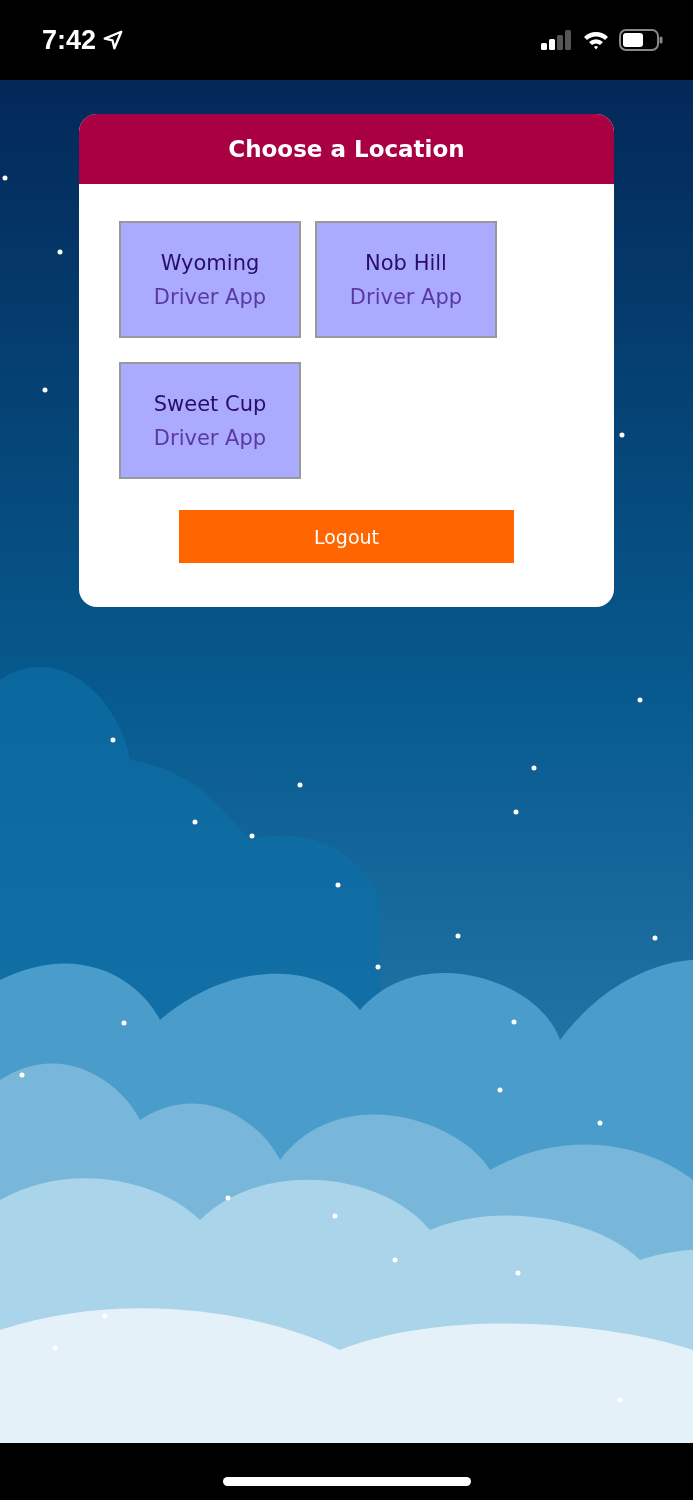 The image size is (693, 1500). What do you see at coordinates (346, 149) in the screenshot?
I see `card-title: Choose a Location` at bounding box center [346, 149].